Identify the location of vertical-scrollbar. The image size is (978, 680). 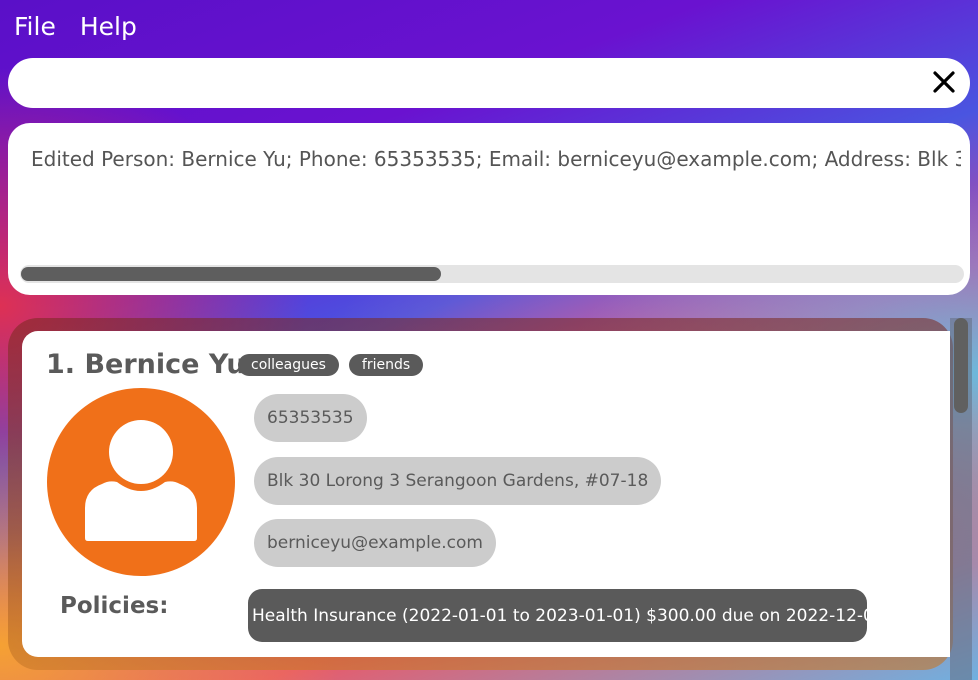
(961, 499).